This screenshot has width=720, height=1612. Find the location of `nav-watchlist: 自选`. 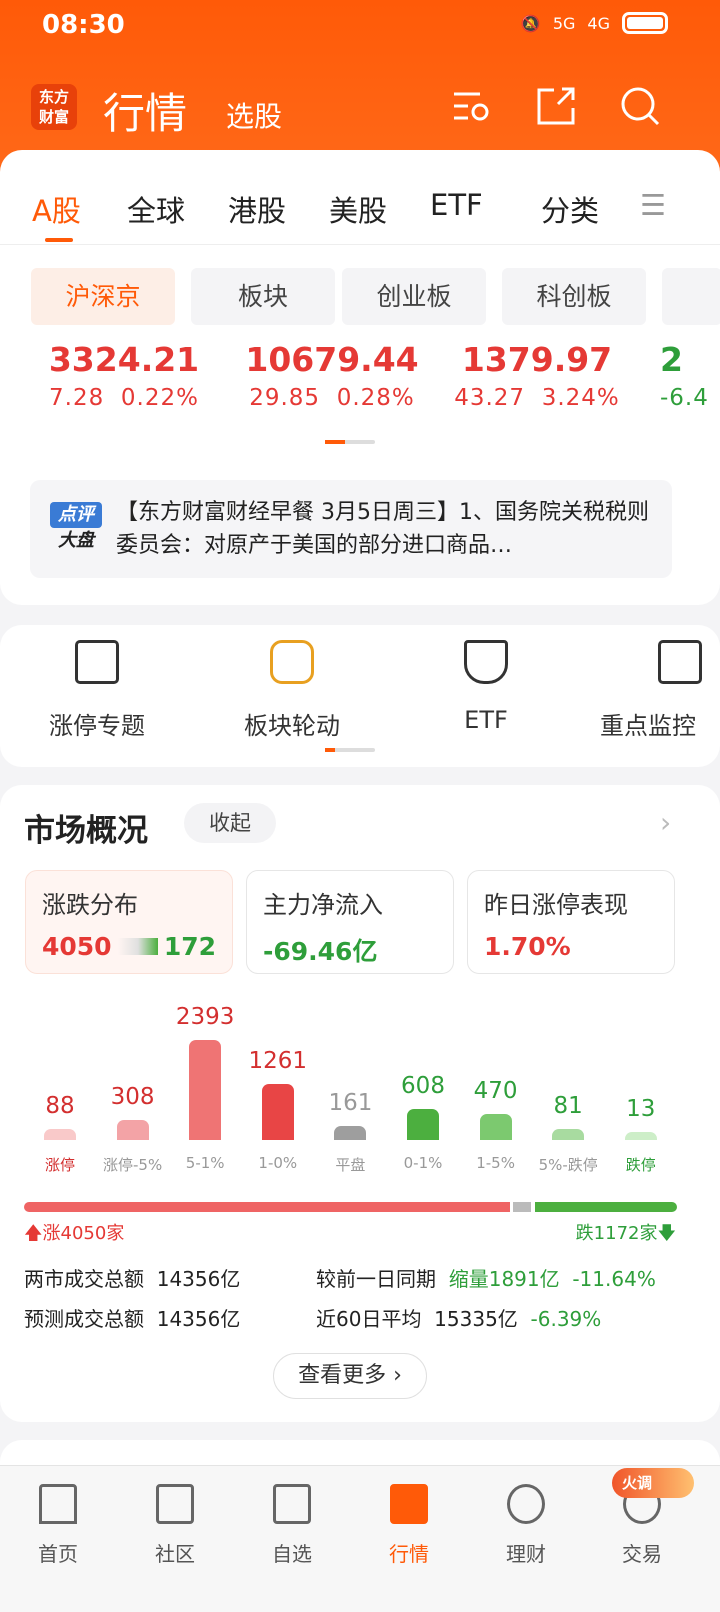

nav-watchlist: 自选 is located at coordinates (292, 1525).